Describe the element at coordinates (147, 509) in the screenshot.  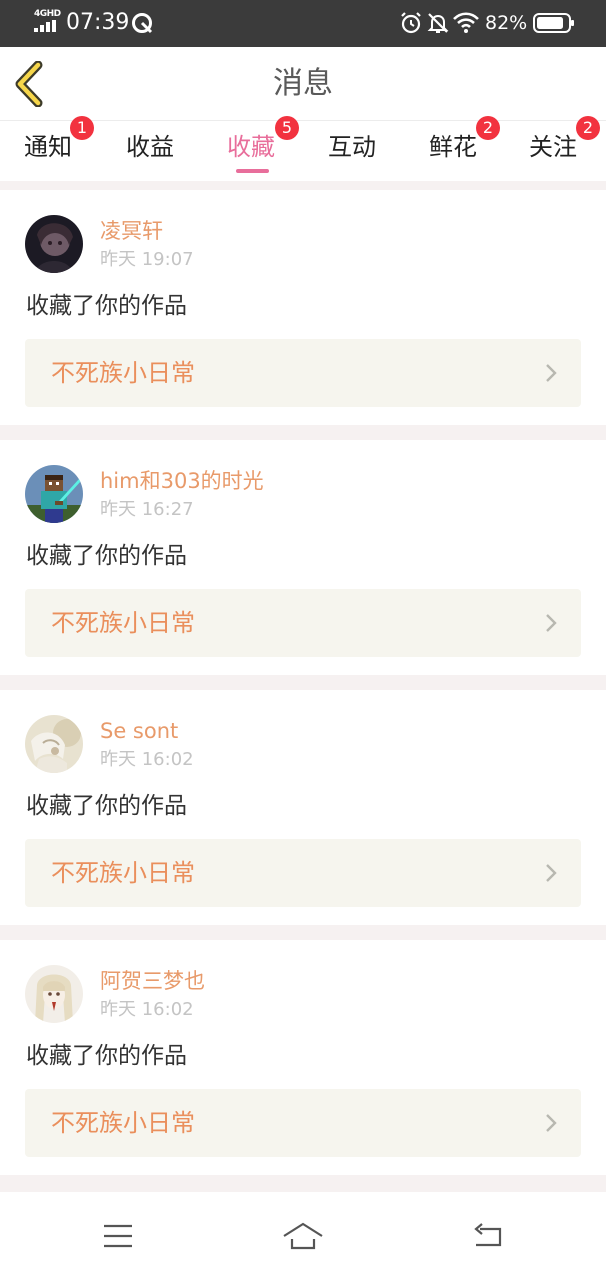
I see `timestamp: 昨天 16:27` at that location.